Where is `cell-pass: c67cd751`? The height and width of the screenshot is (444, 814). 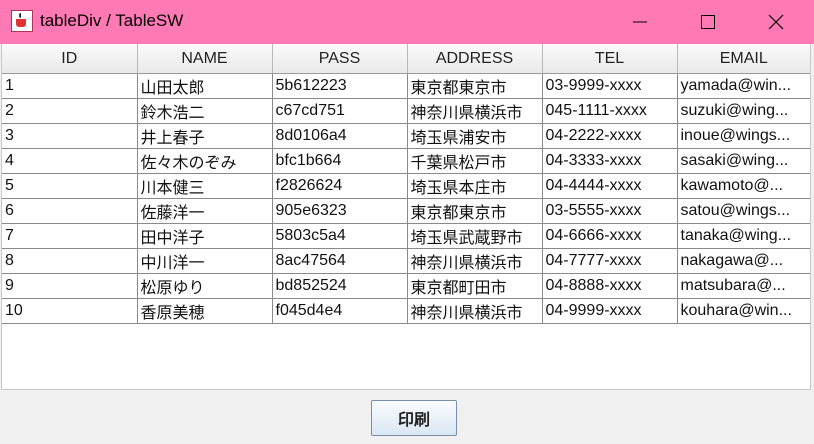
cell-pass: c67cd751 is located at coordinates (340, 111).